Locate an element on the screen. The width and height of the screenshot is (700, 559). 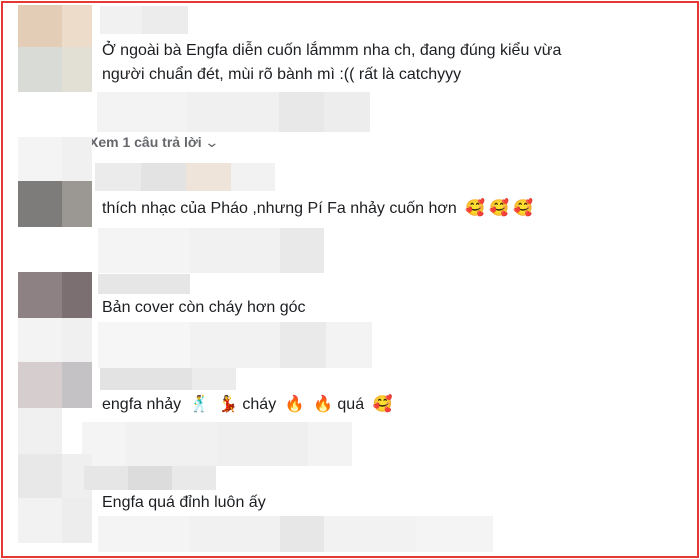
view-replies-link: Xem 1 câu trả lời ⌄ is located at coordinates (154, 142).